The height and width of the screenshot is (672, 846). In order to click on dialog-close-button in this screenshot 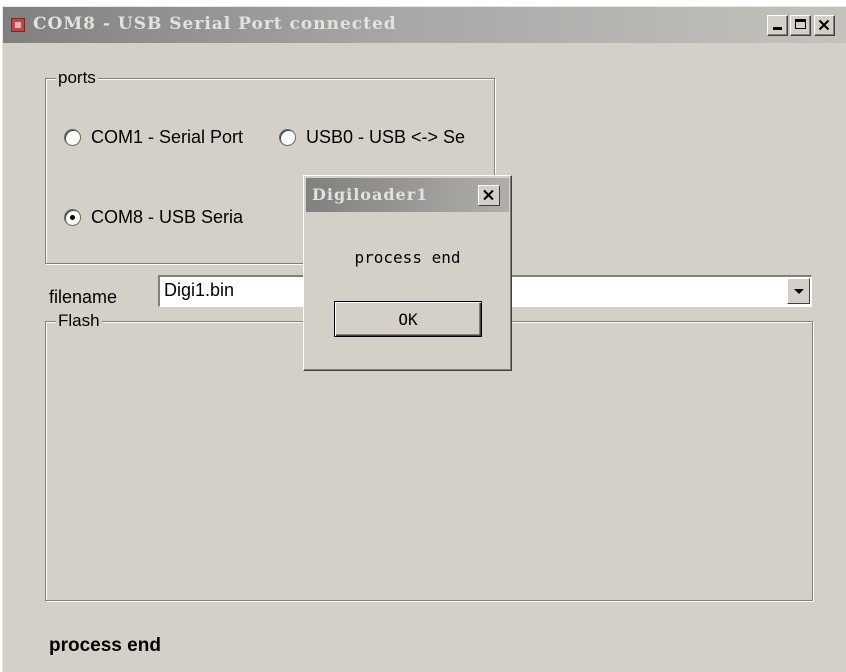, I will do `click(489, 195)`.